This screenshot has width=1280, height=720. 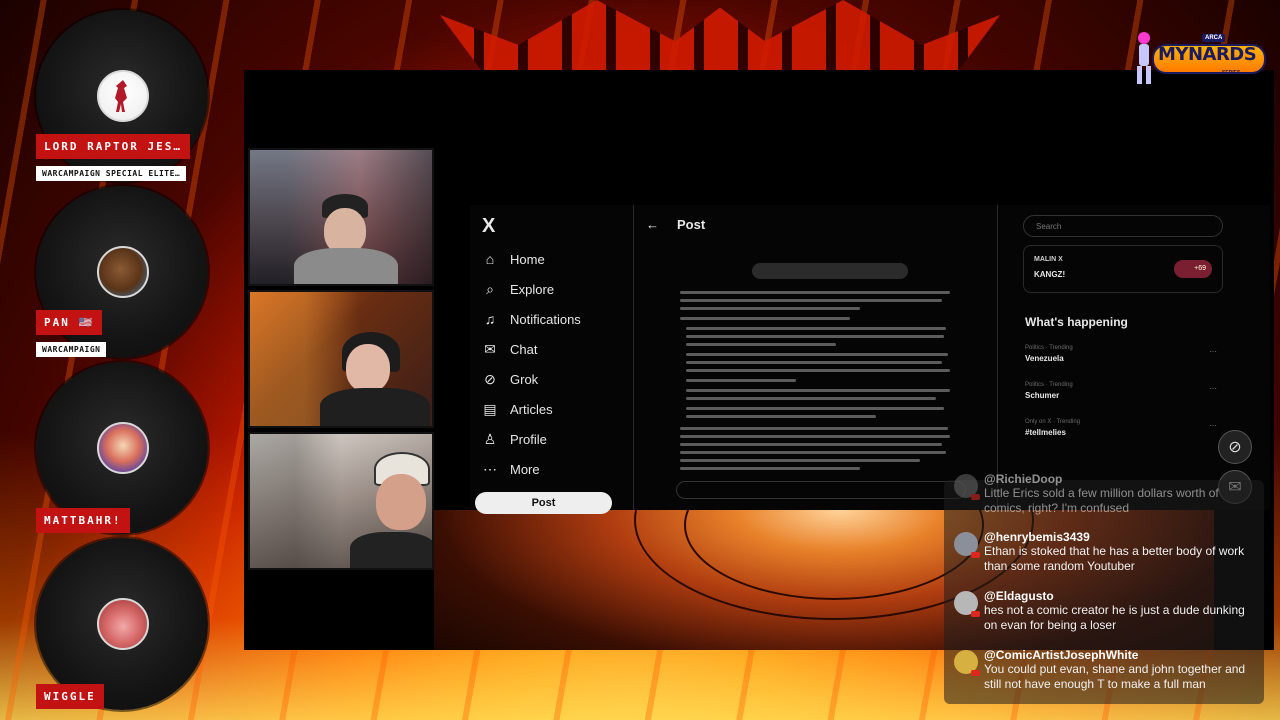 What do you see at coordinates (1193, 269) in the screenshot?
I see `pinned-avatars: +69` at bounding box center [1193, 269].